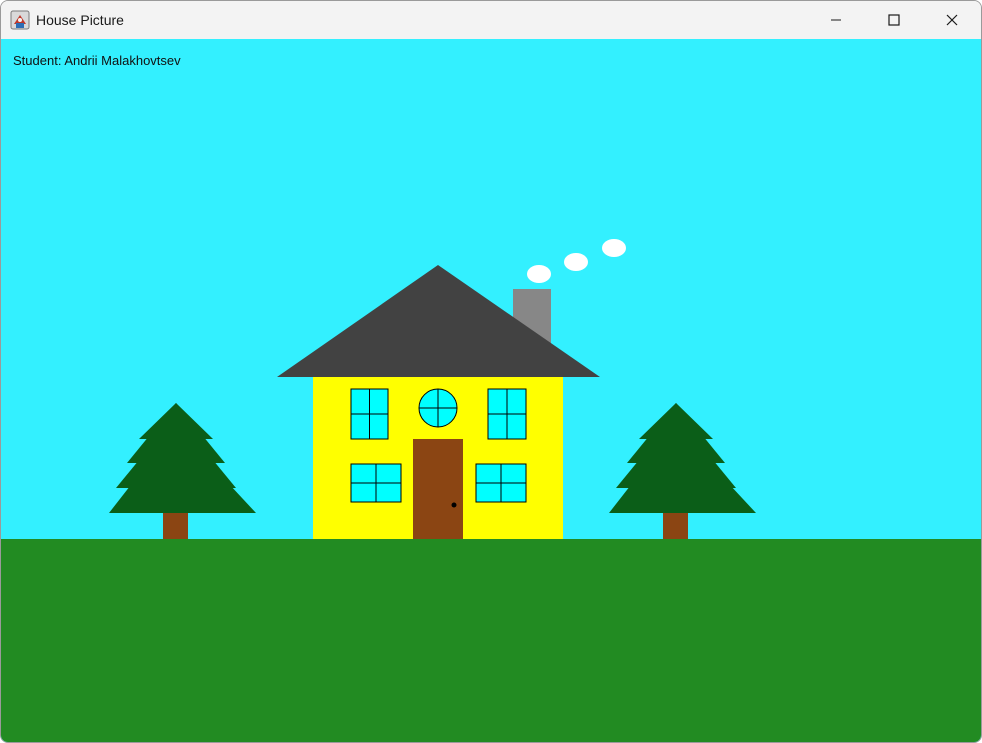  Describe the element at coordinates (376, 483) in the screenshot. I see `window-lower-left` at that location.